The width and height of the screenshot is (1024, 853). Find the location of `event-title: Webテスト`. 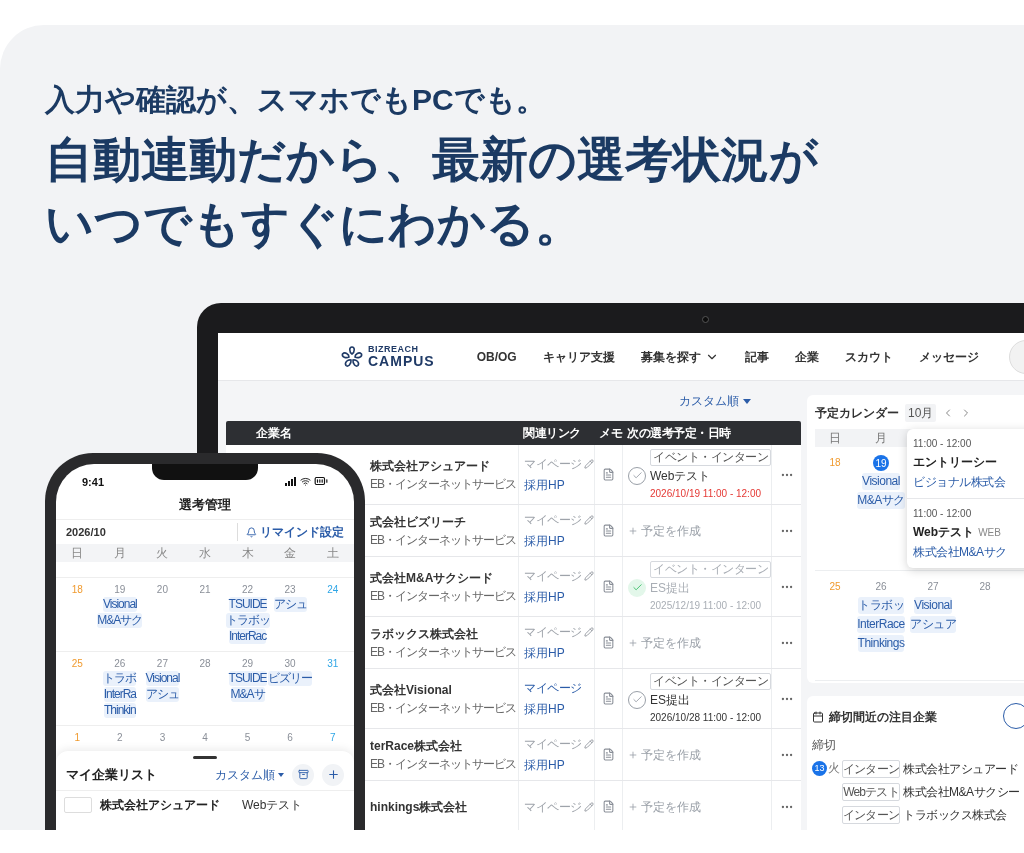

event-title: Webテスト is located at coordinates (944, 532).